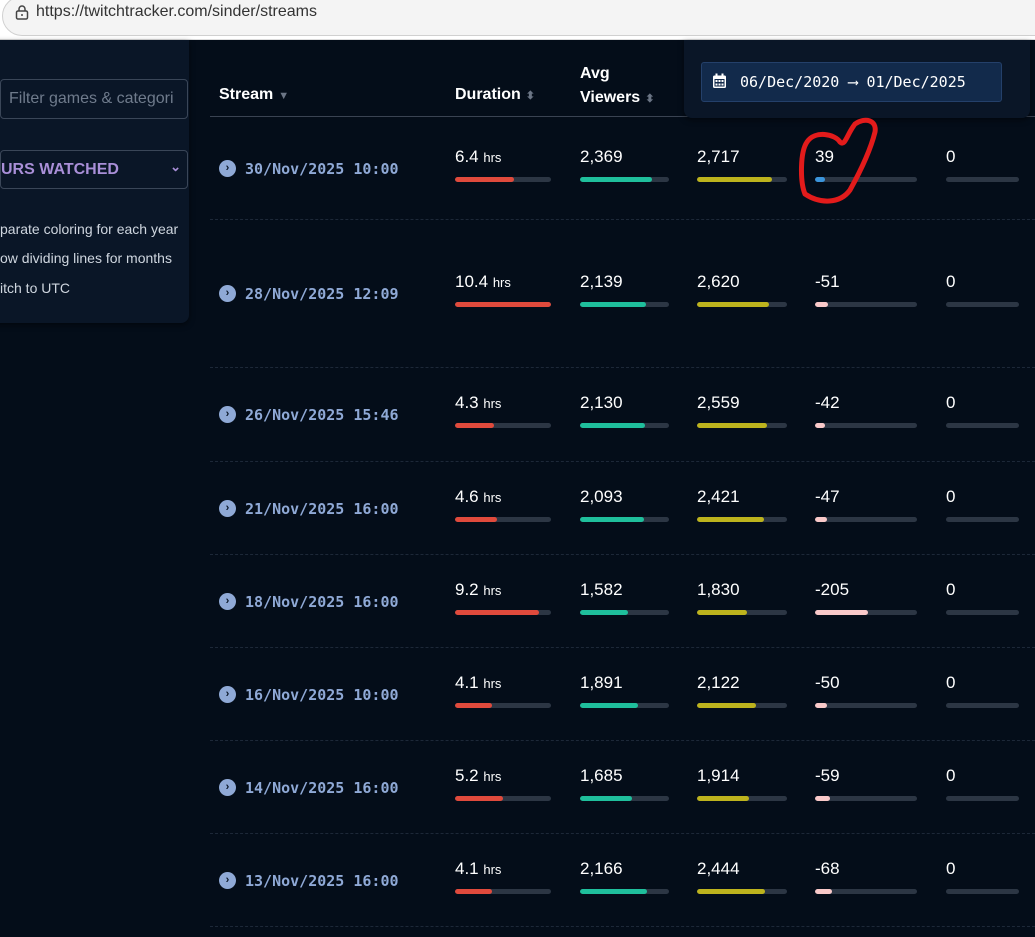 The width and height of the screenshot is (1035, 937). Describe the element at coordinates (22, 12) in the screenshot. I see `lock-icon` at that location.